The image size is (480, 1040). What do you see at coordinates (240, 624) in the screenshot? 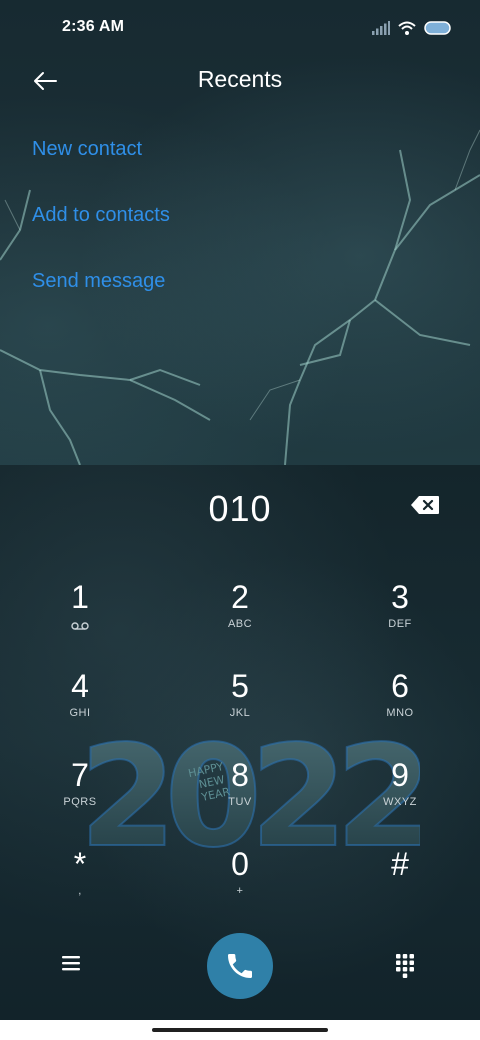
I see `key-letters: ABC` at bounding box center [240, 624].